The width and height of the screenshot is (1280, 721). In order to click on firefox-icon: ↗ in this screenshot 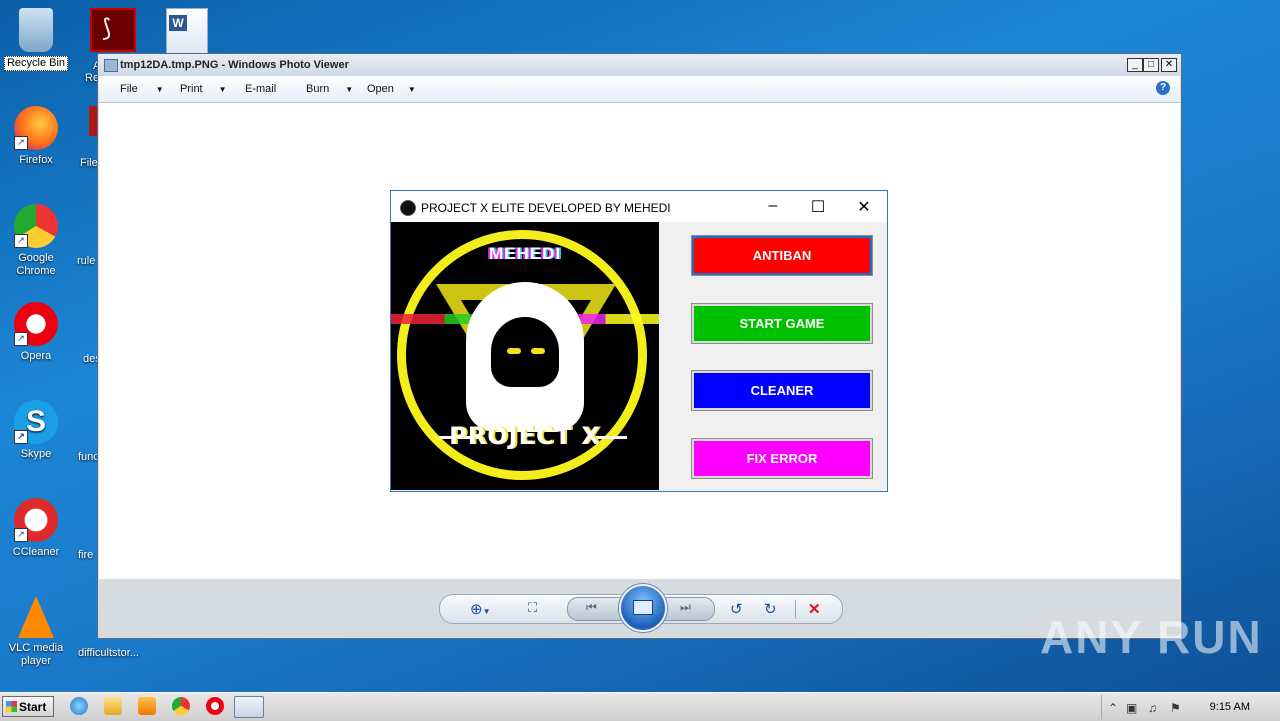, I will do `click(36, 128)`.